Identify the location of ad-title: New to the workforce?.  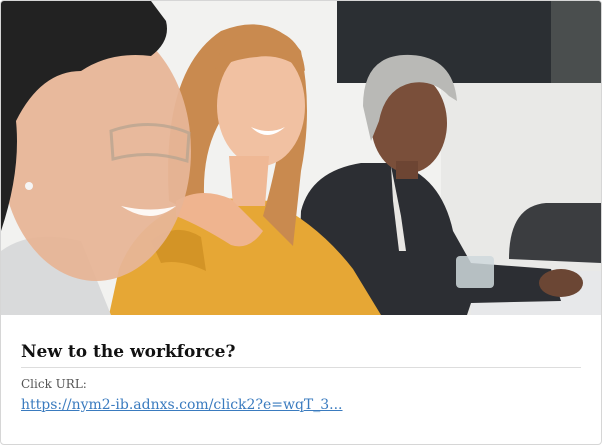
(301, 341).